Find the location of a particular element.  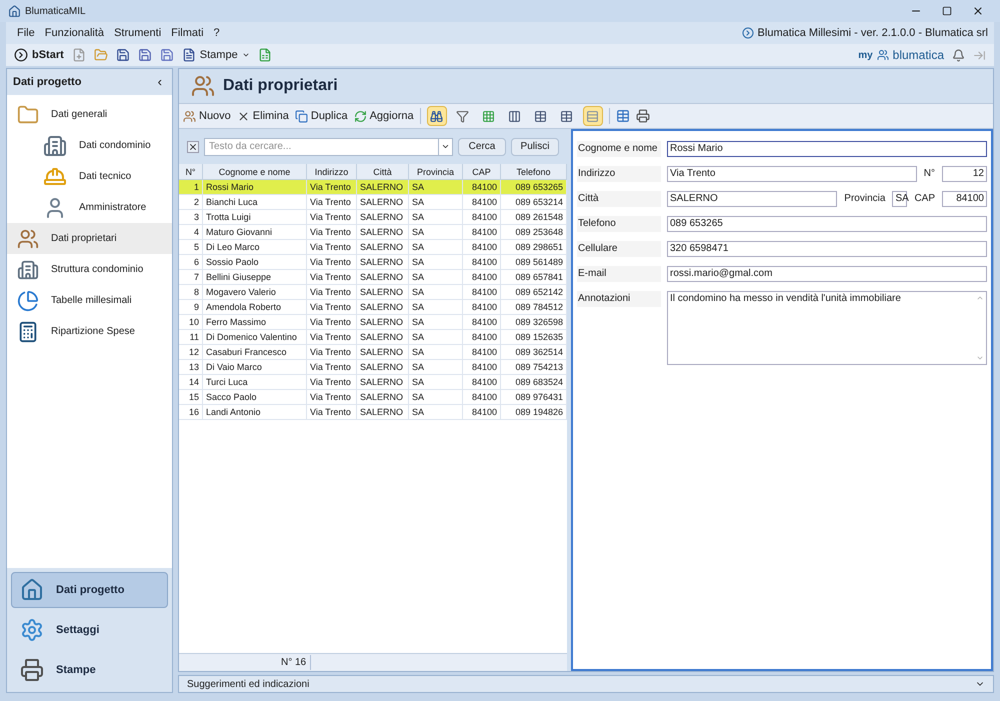

column-header: CAP is located at coordinates (482, 171).